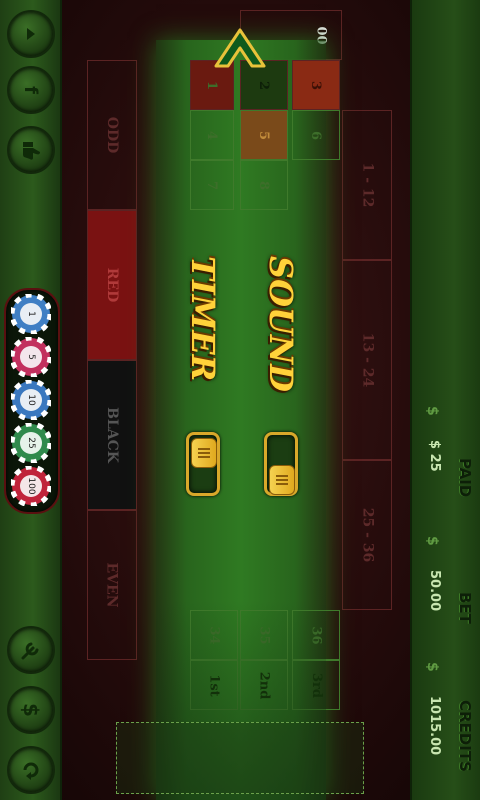 This screenshot has height=800, width=480. Describe the element at coordinates (434, 591) in the screenshot. I see `bet-value: 50.00` at that location.